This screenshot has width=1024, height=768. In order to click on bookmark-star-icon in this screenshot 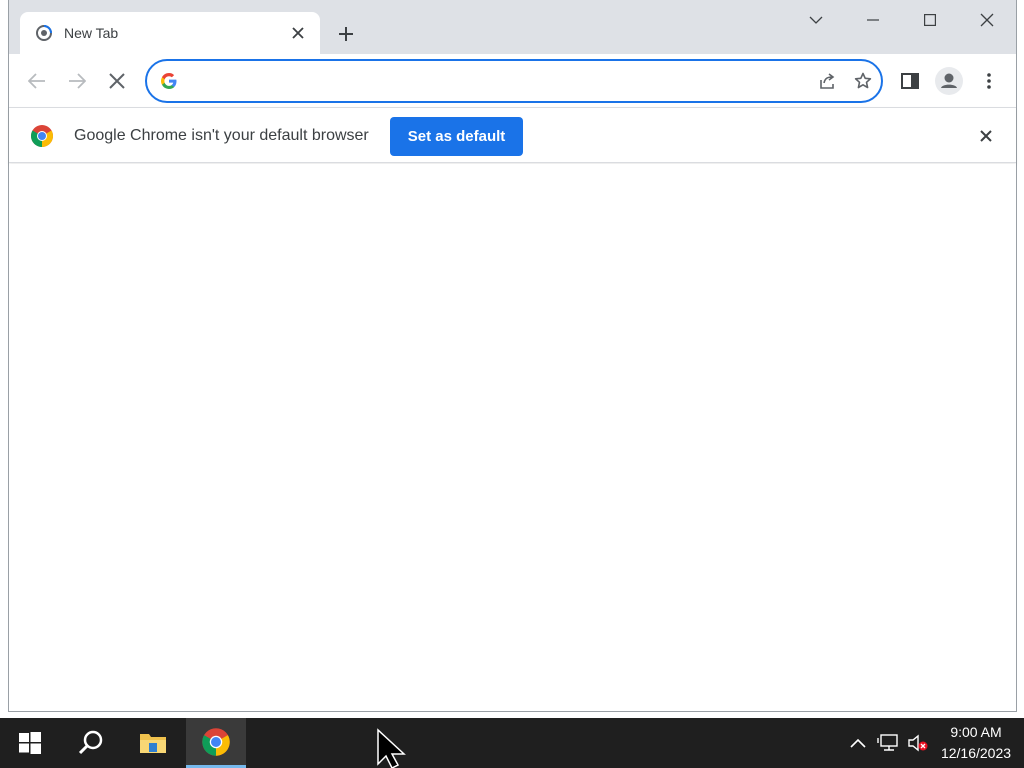, I will do `click(863, 81)`.